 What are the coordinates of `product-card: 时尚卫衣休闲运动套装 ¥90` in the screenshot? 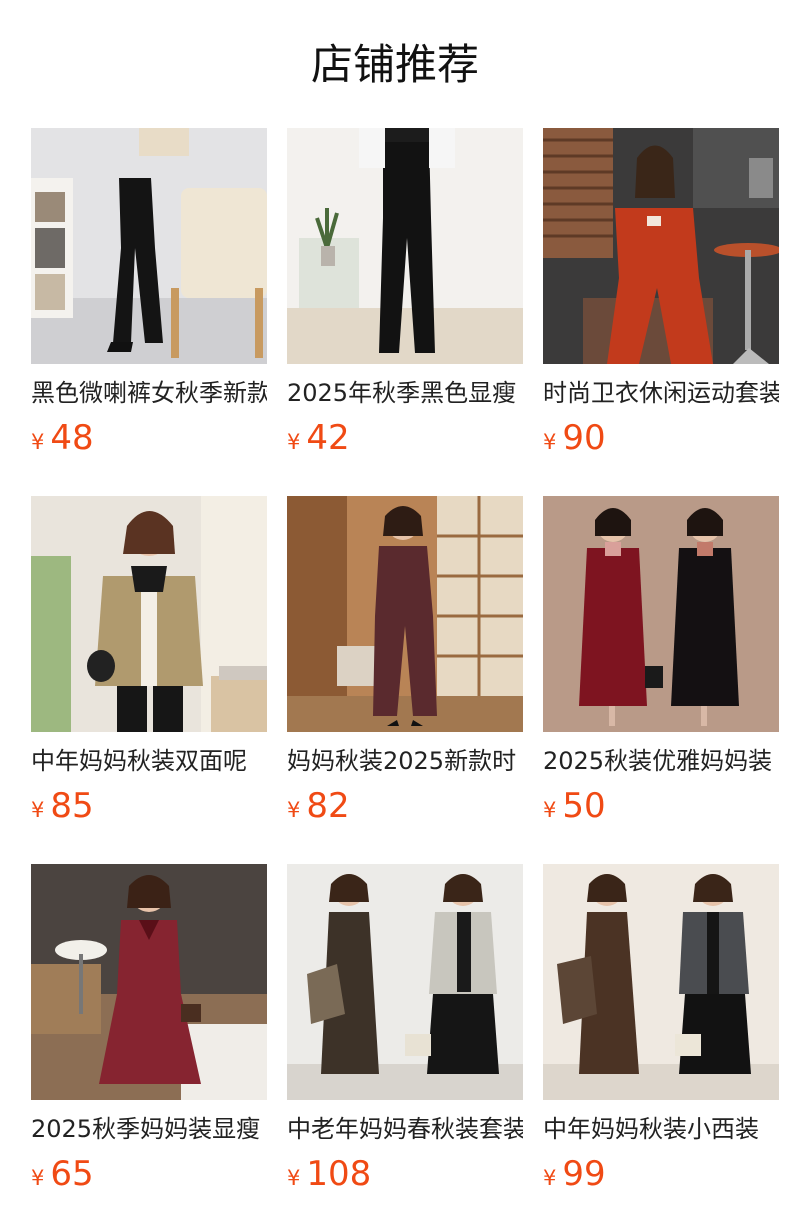 It's located at (661, 293).